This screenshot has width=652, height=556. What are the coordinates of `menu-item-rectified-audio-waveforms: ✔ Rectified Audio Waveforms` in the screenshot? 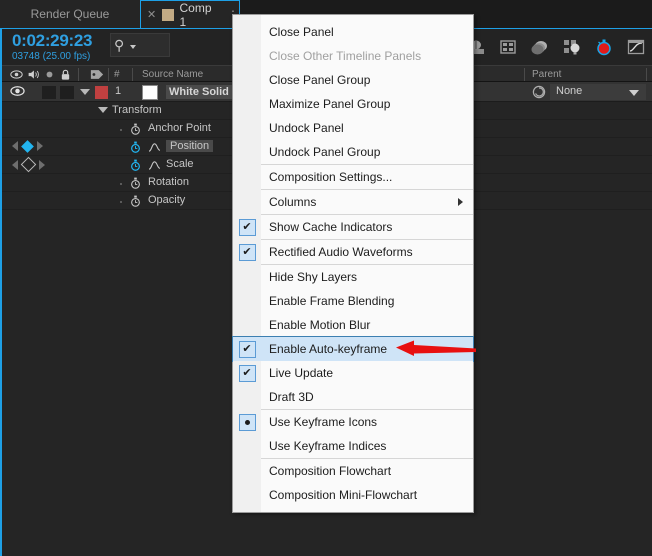 It's located at (353, 252).